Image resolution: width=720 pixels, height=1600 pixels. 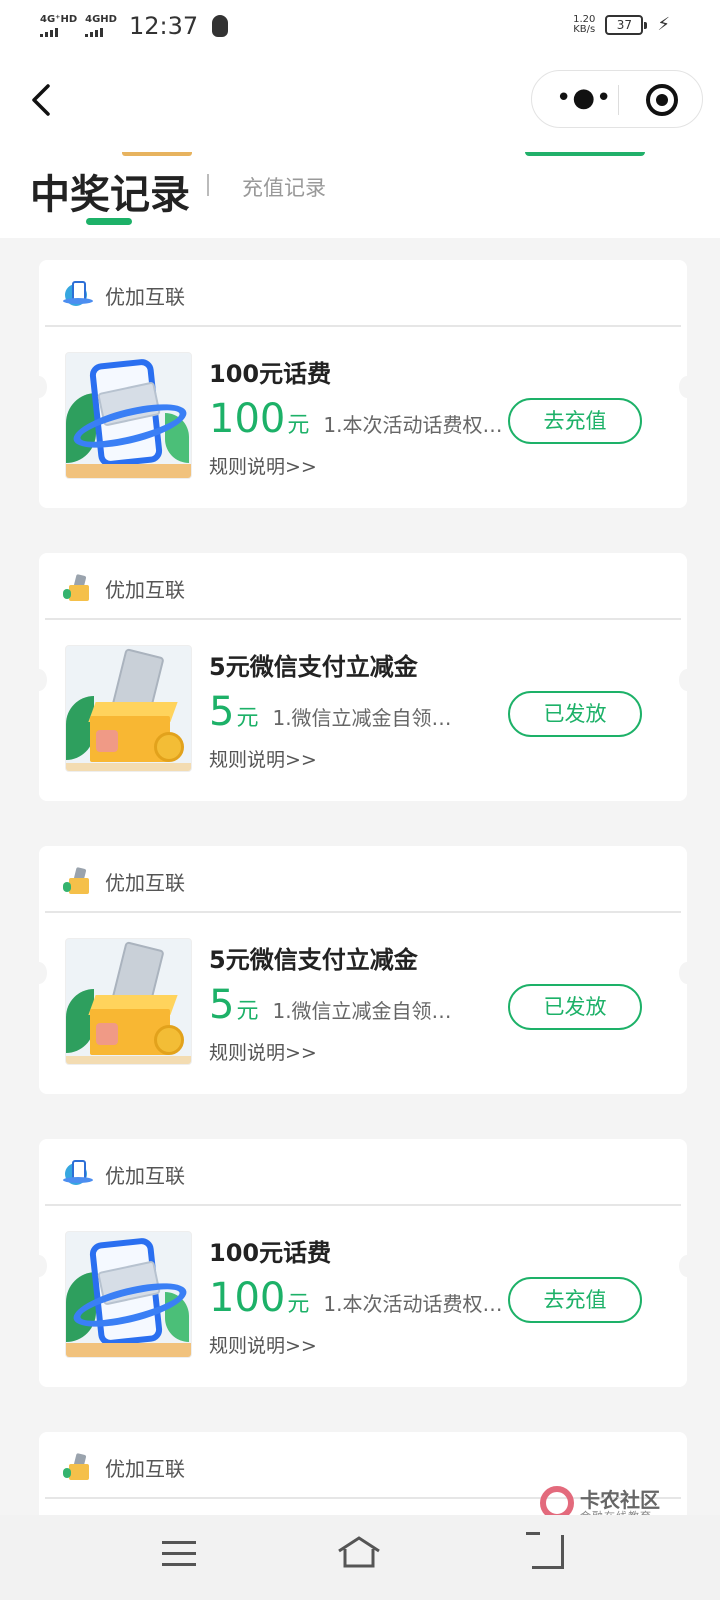 What do you see at coordinates (584, 19) in the screenshot?
I see `network-speed-value: 1.20` at bounding box center [584, 19].